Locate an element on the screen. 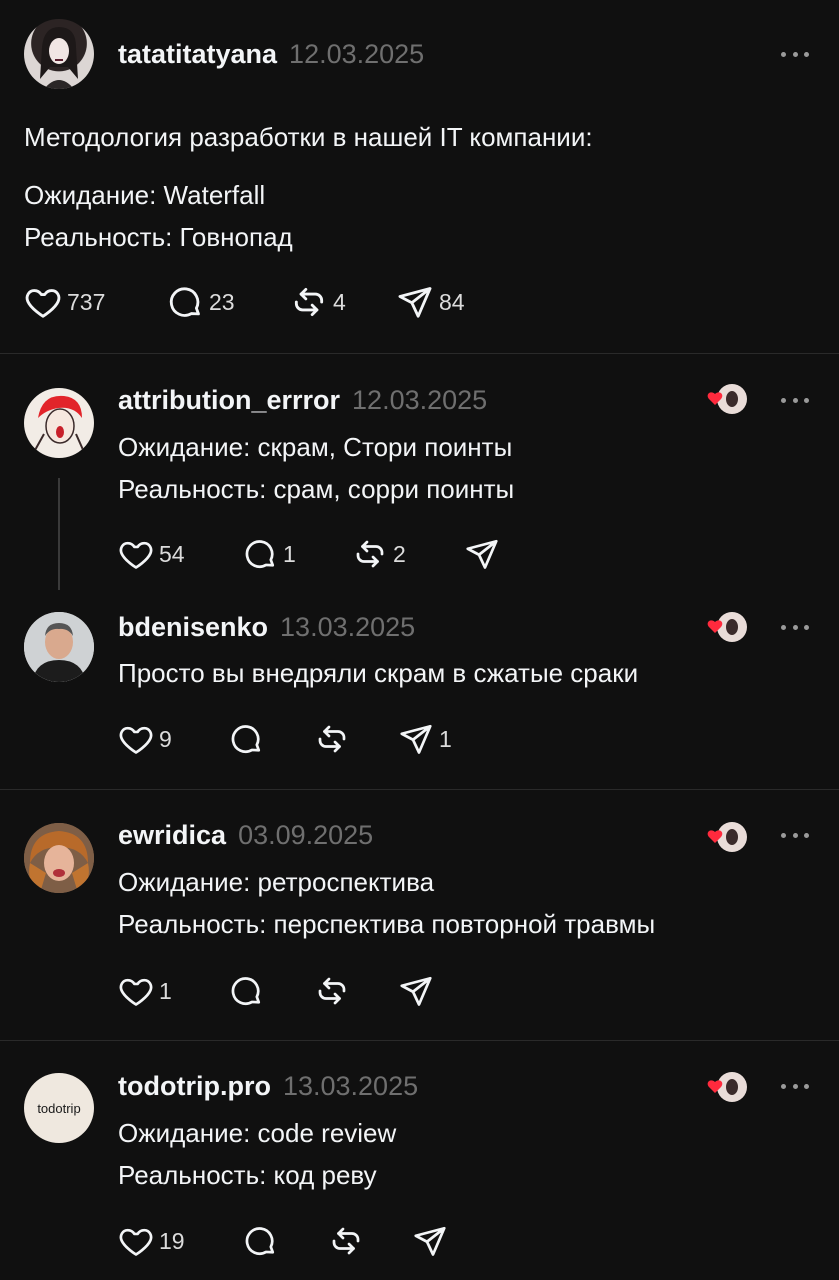  reply-text-line: Реальность: срам, сорри поинты is located at coordinates (316, 489).